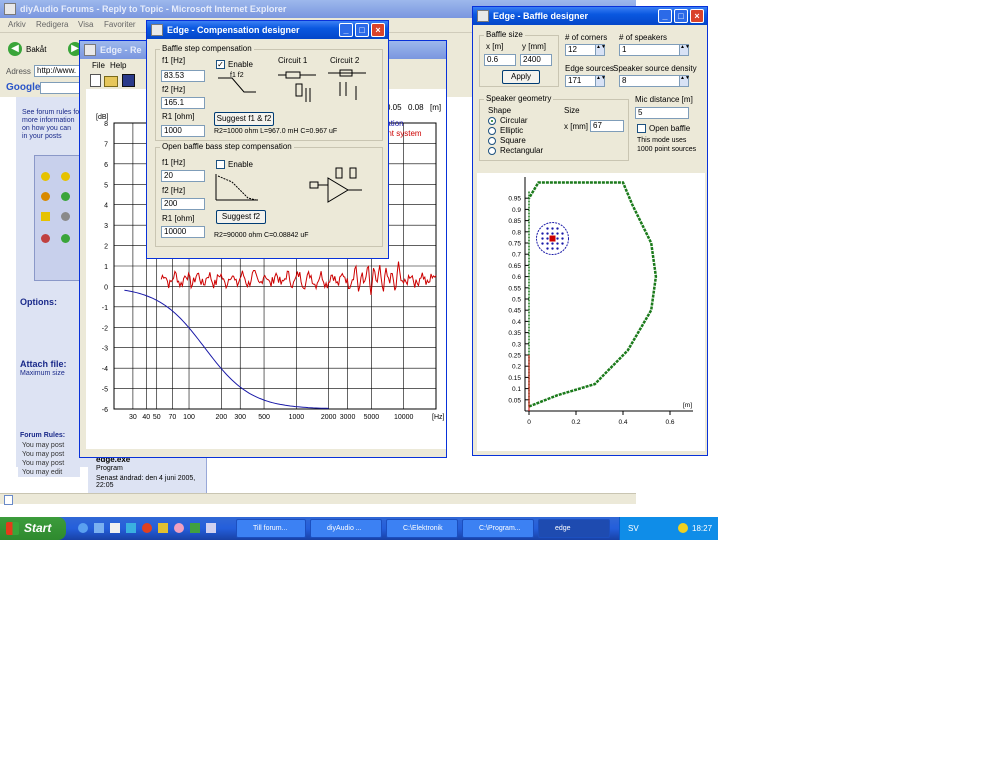  I want to click on menu-visa: Visa, so click(85, 24).